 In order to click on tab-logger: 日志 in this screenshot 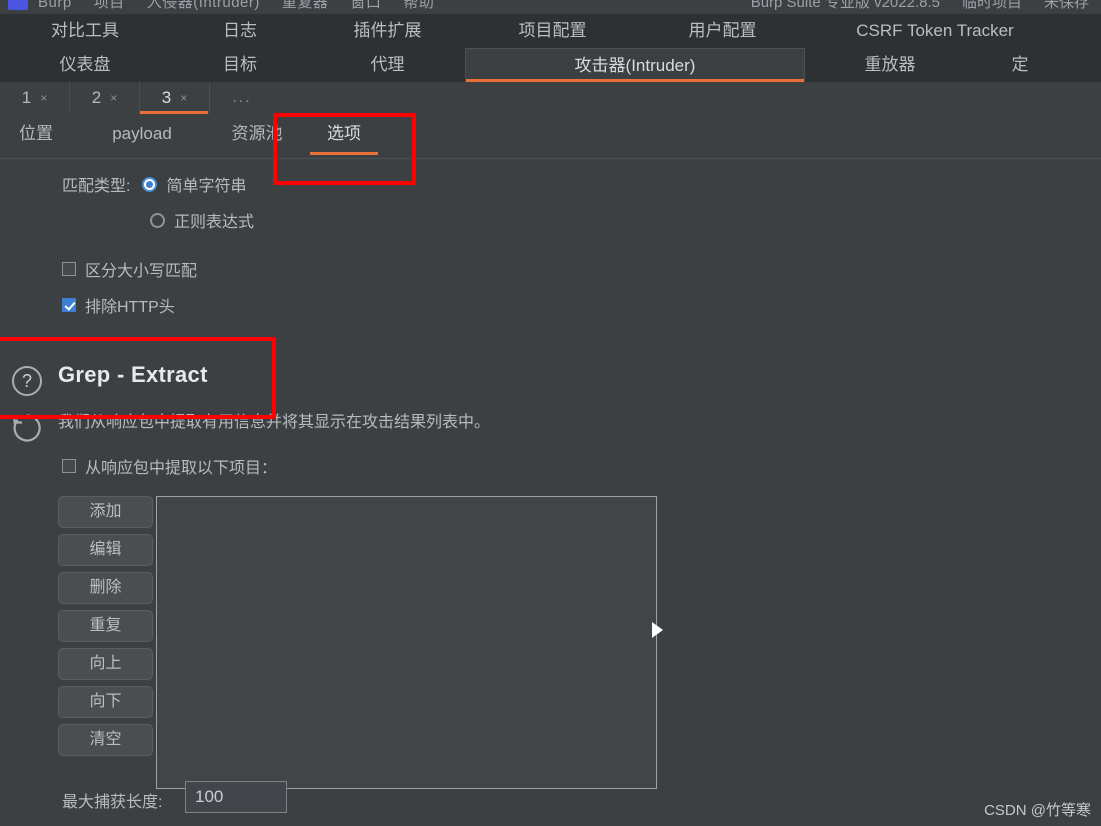, I will do `click(240, 31)`.